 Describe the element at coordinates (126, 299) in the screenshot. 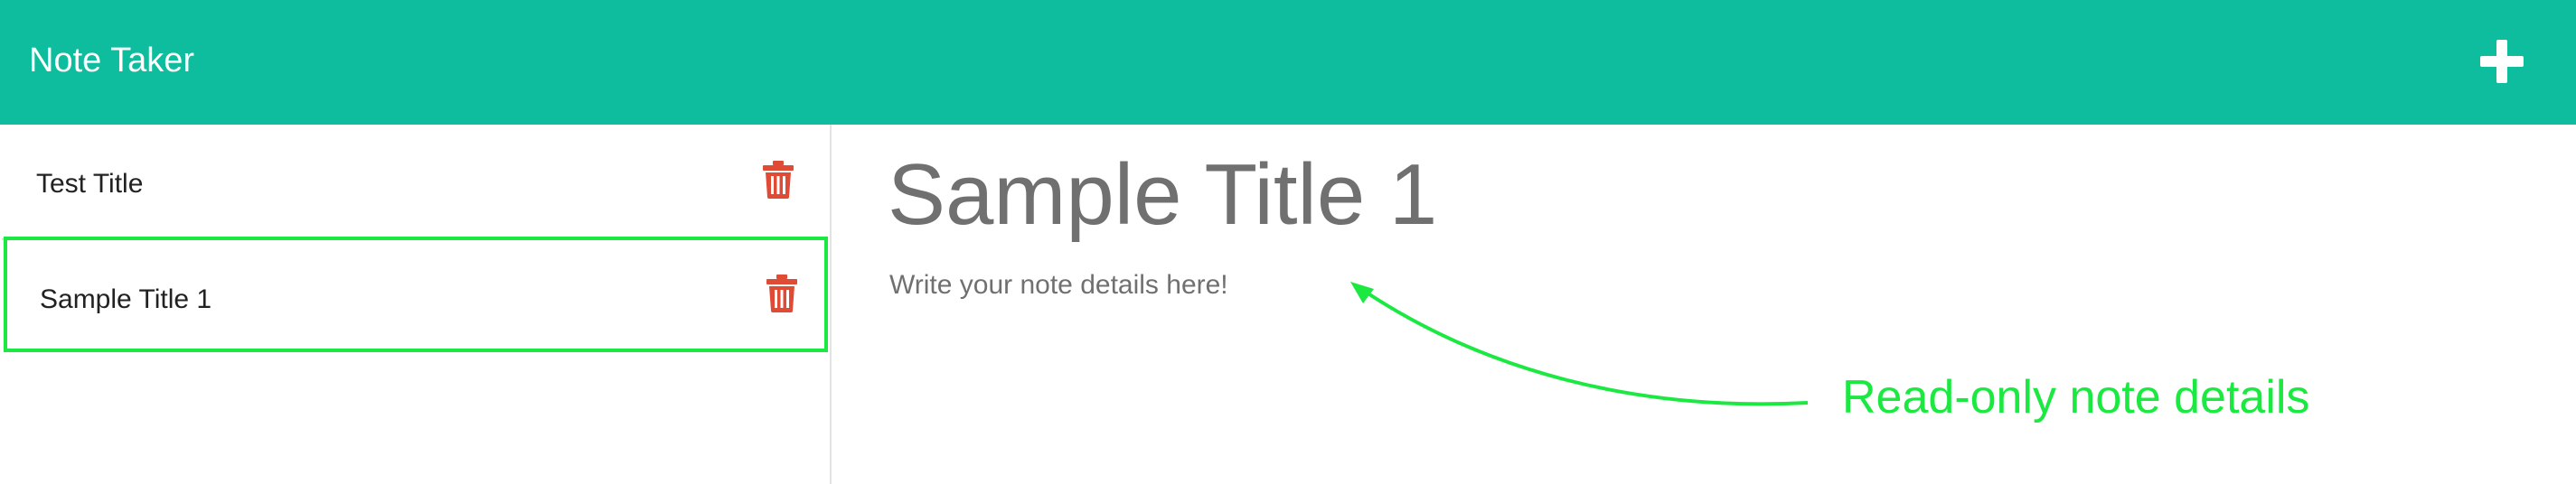

I see `note-list-item-title: Sample Title 1` at that location.